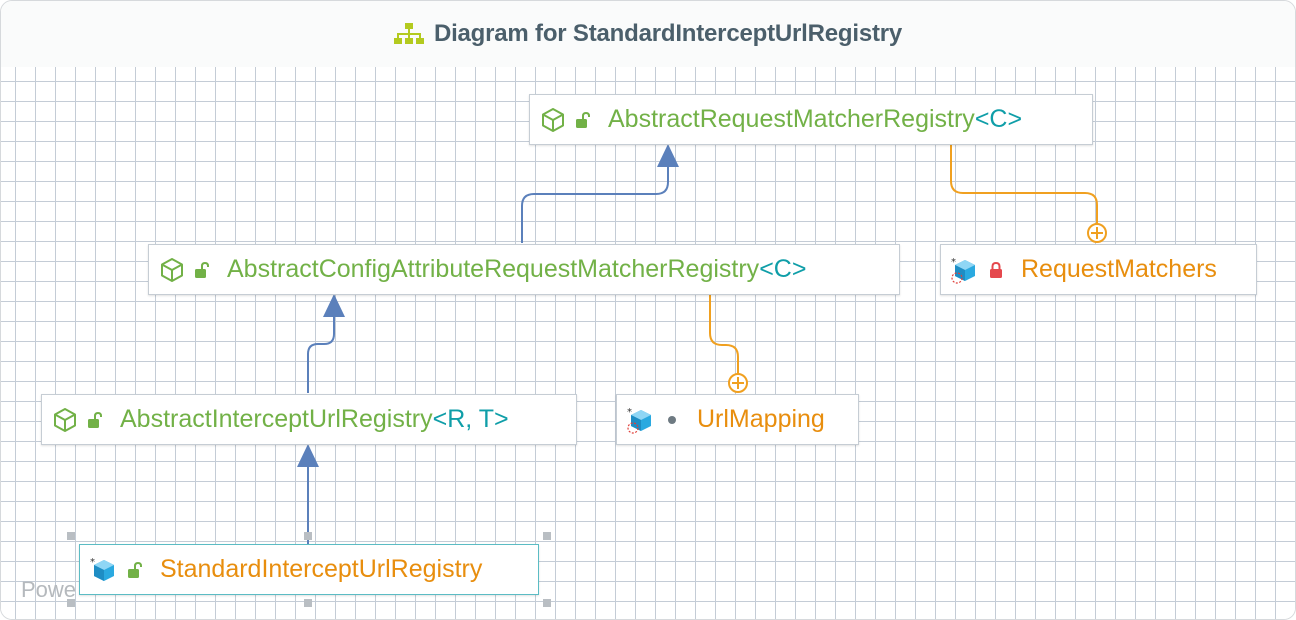 This screenshot has width=1296, height=620. I want to click on node-abstract-request-matcher-registry: AbstractRequestMatcherRegistry<C>, so click(811, 119).